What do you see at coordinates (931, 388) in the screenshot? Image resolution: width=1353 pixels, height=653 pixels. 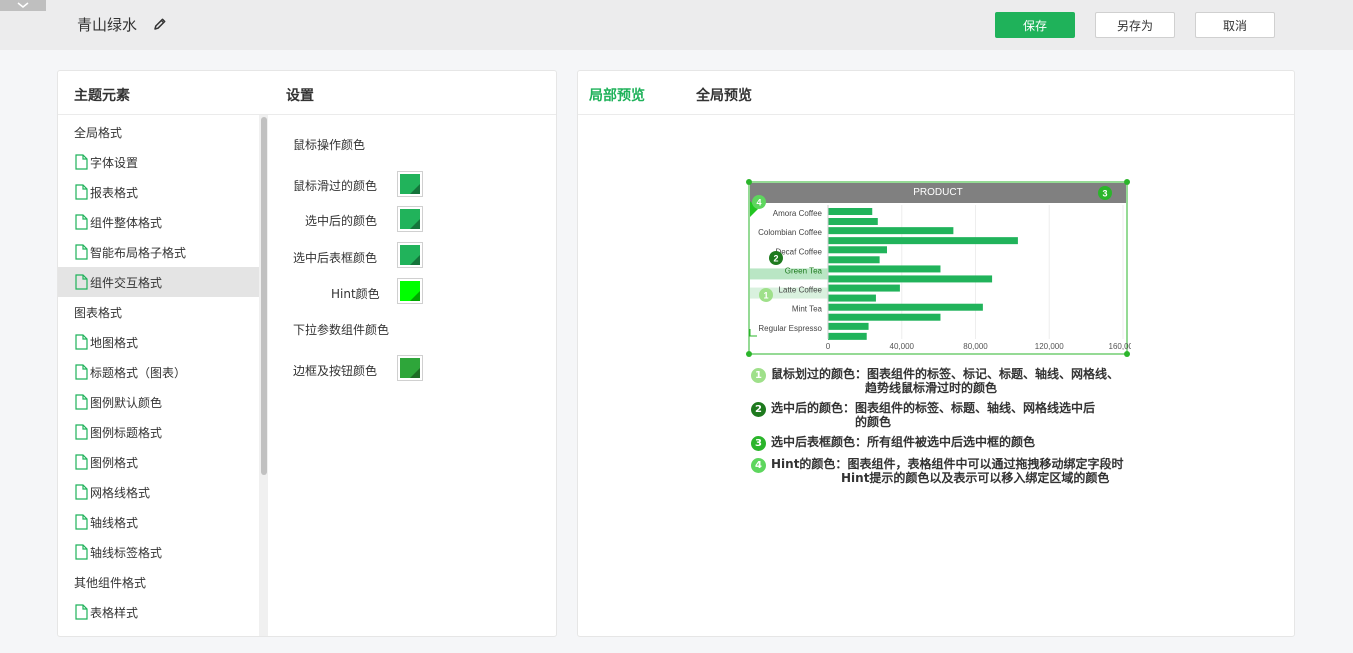 I see `legend-desc-cont: 趋势线鼠标滑过时的颜色` at bounding box center [931, 388].